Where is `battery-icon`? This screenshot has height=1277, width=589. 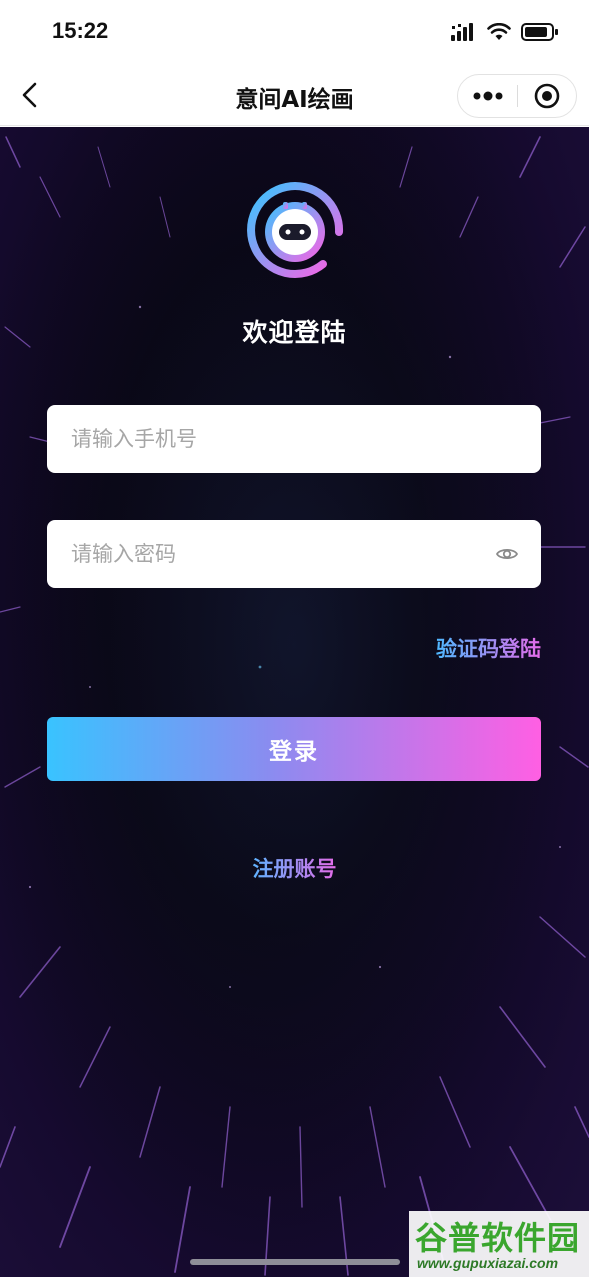
battery-icon is located at coordinates (539, 32).